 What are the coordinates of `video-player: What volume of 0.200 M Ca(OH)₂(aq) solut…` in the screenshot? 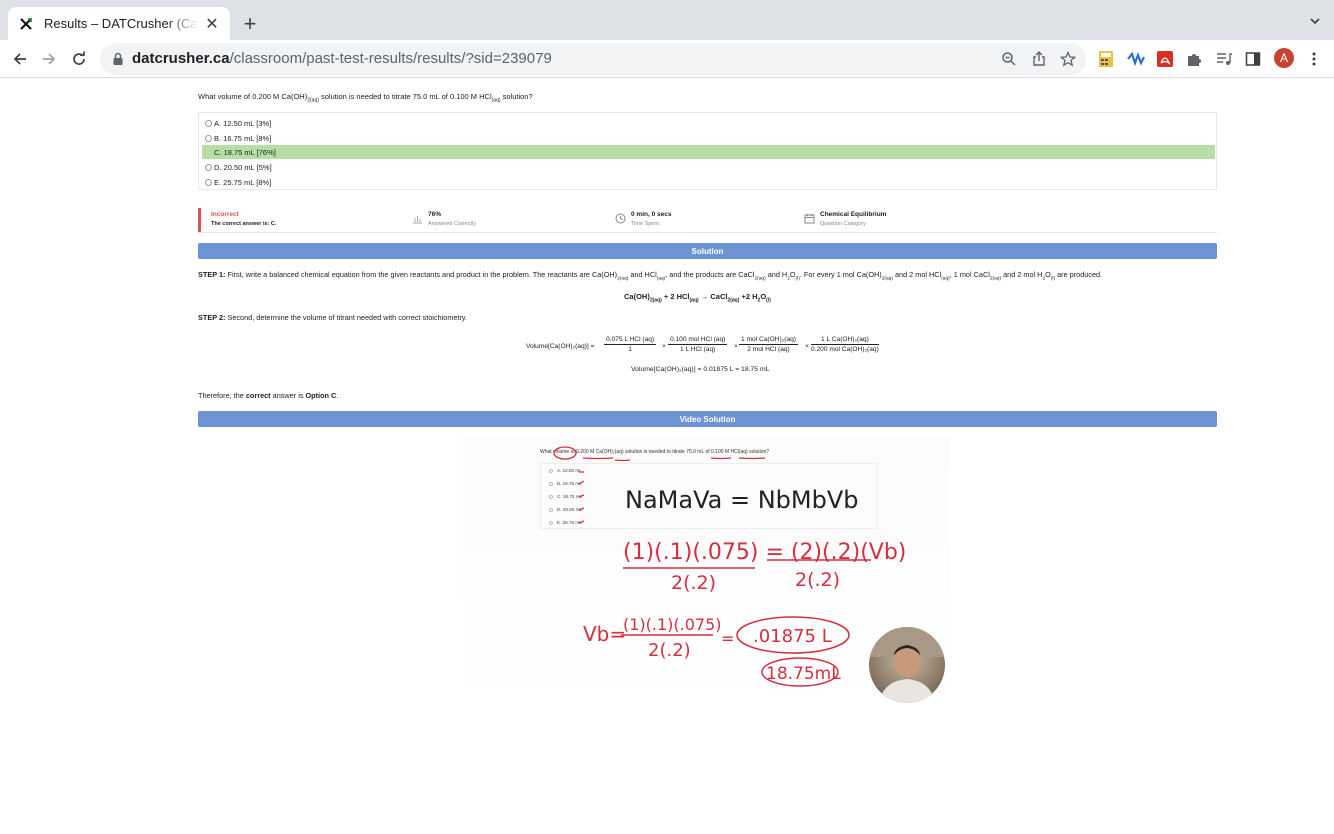 It's located at (706, 576).